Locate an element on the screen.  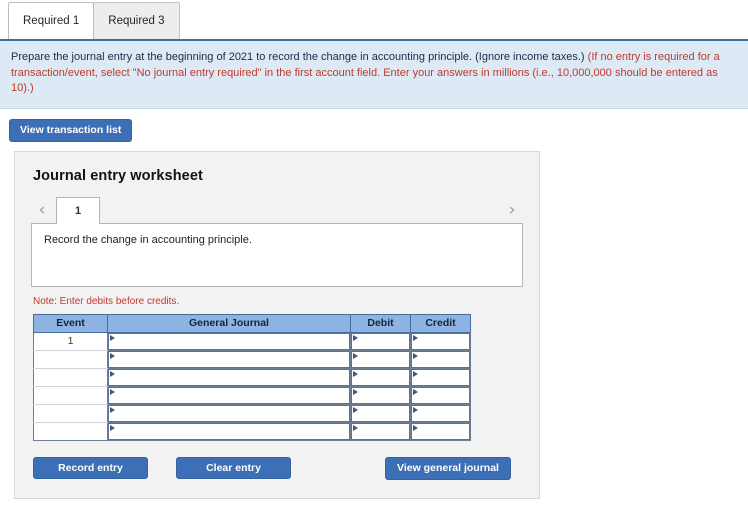
tab-required-1-label: Required 1 is located at coordinates (51, 21).